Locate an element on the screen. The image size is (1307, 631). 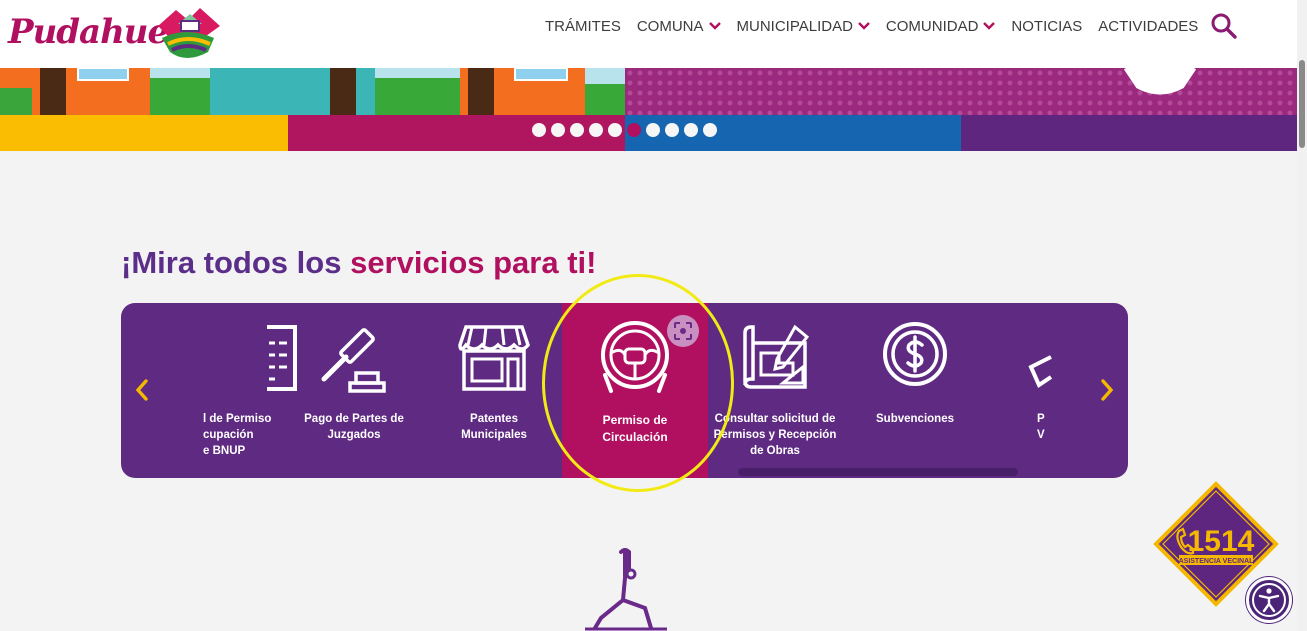
nav-label: TRÁMITES is located at coordinates (583, 26).